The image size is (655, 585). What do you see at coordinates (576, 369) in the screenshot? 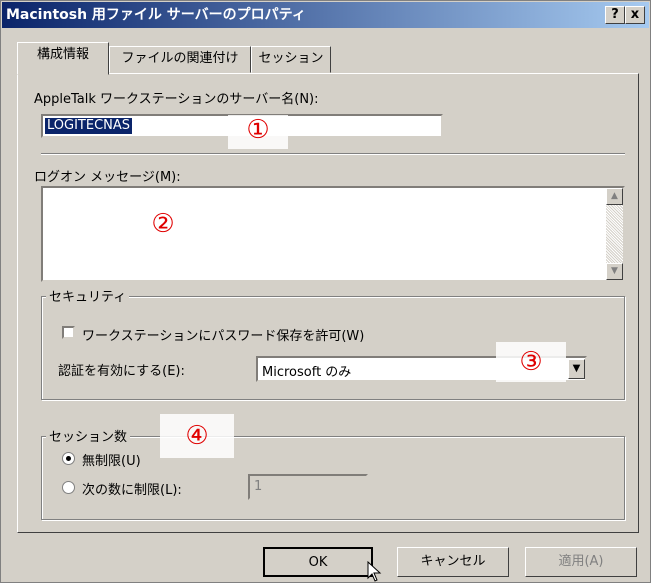
I see `chevron-down-icon: ▼` at bounding box center [576, 369].